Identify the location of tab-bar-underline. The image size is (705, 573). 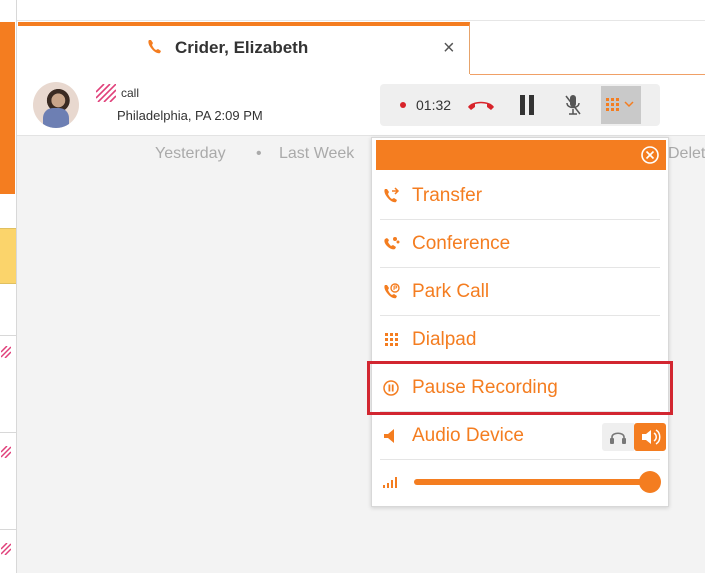
(587, 74).